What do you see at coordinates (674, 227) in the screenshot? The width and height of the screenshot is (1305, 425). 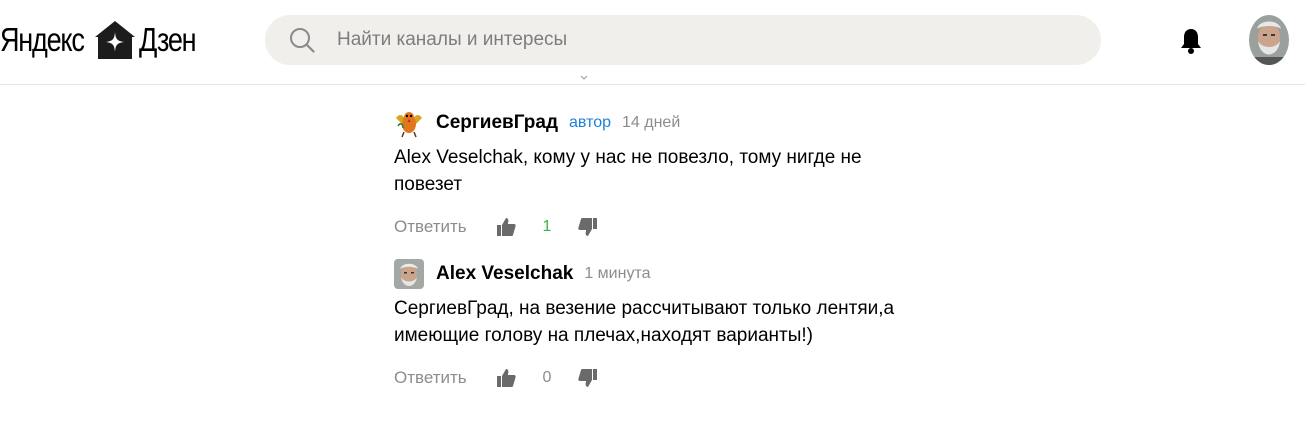 I see `comment-actions: Ответить 1` at bounding box center [674, 227].